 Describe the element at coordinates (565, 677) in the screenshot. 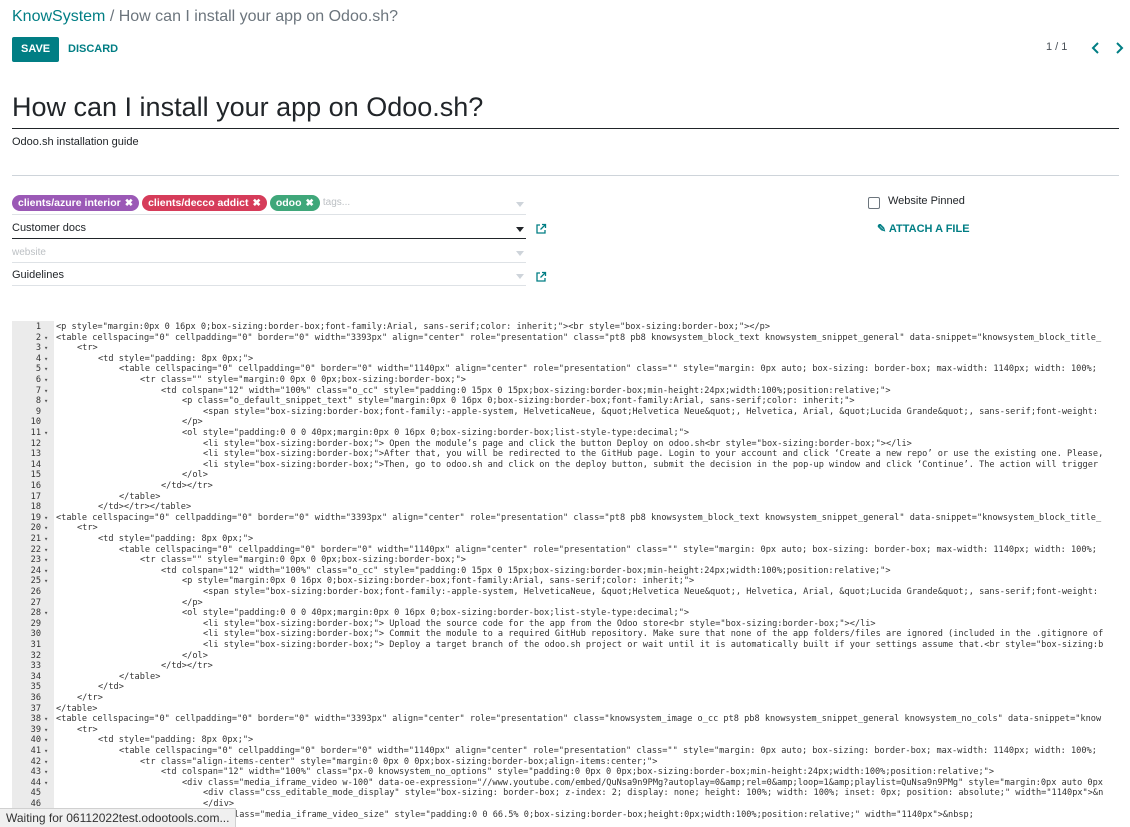

I see `code-line: 34 </table>` at that location.